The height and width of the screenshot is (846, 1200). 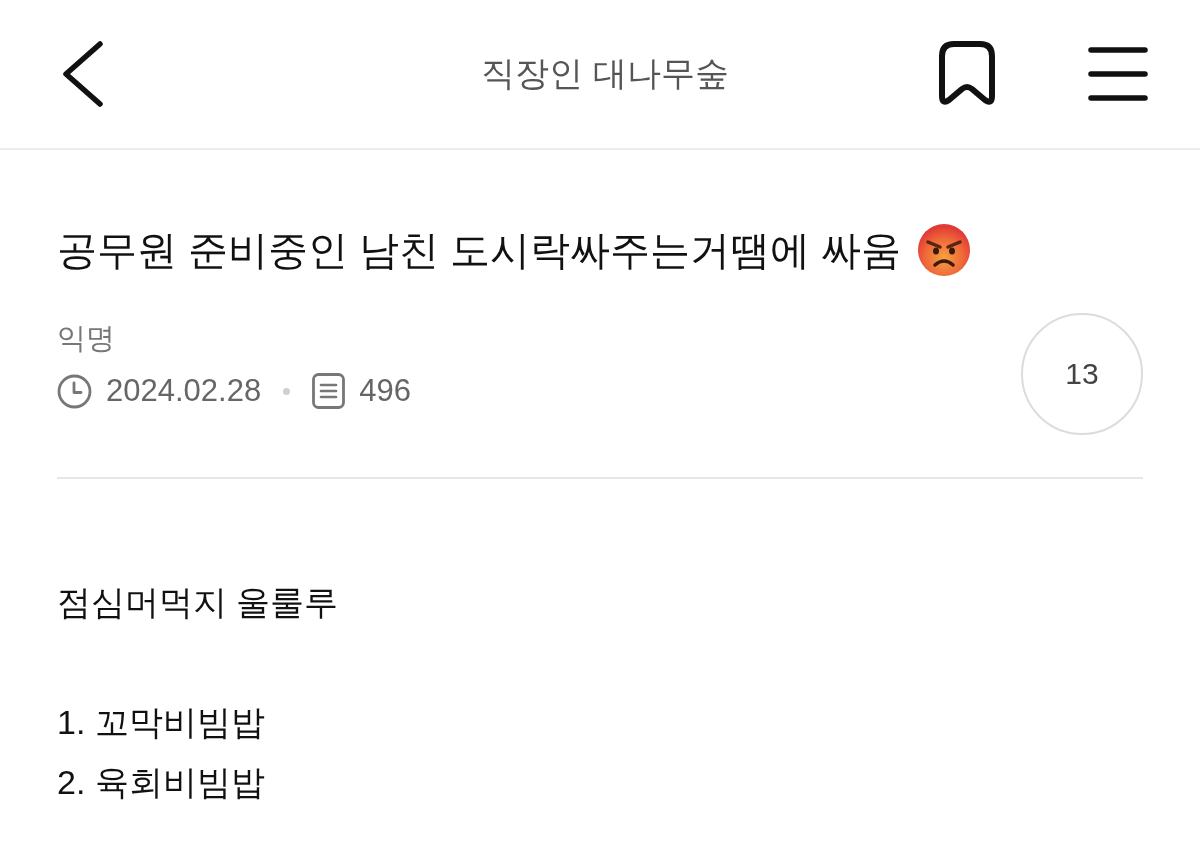 I want to click on post-date: 2024.02.28, so click(x=184, y=391).